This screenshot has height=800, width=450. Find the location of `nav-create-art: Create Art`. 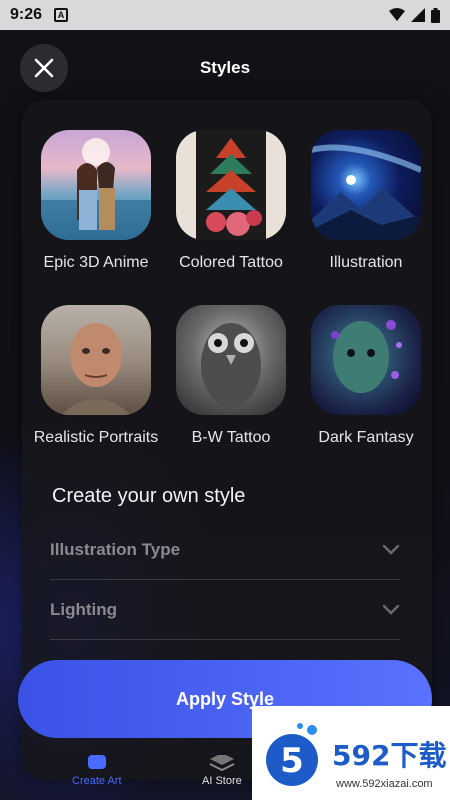

nav-create-art: Create Art is located at coordinates (97, 771).